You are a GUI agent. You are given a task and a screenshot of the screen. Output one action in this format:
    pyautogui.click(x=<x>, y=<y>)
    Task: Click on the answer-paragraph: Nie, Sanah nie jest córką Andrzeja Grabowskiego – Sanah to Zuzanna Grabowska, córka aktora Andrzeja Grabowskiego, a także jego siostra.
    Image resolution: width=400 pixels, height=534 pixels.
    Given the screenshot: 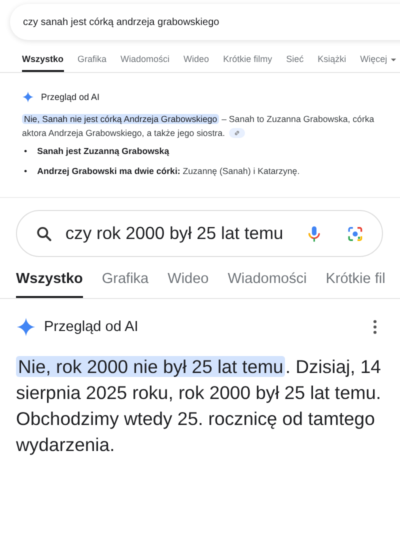 What is the action you would take?
    pyautogui.click(x=199, y=126)
    